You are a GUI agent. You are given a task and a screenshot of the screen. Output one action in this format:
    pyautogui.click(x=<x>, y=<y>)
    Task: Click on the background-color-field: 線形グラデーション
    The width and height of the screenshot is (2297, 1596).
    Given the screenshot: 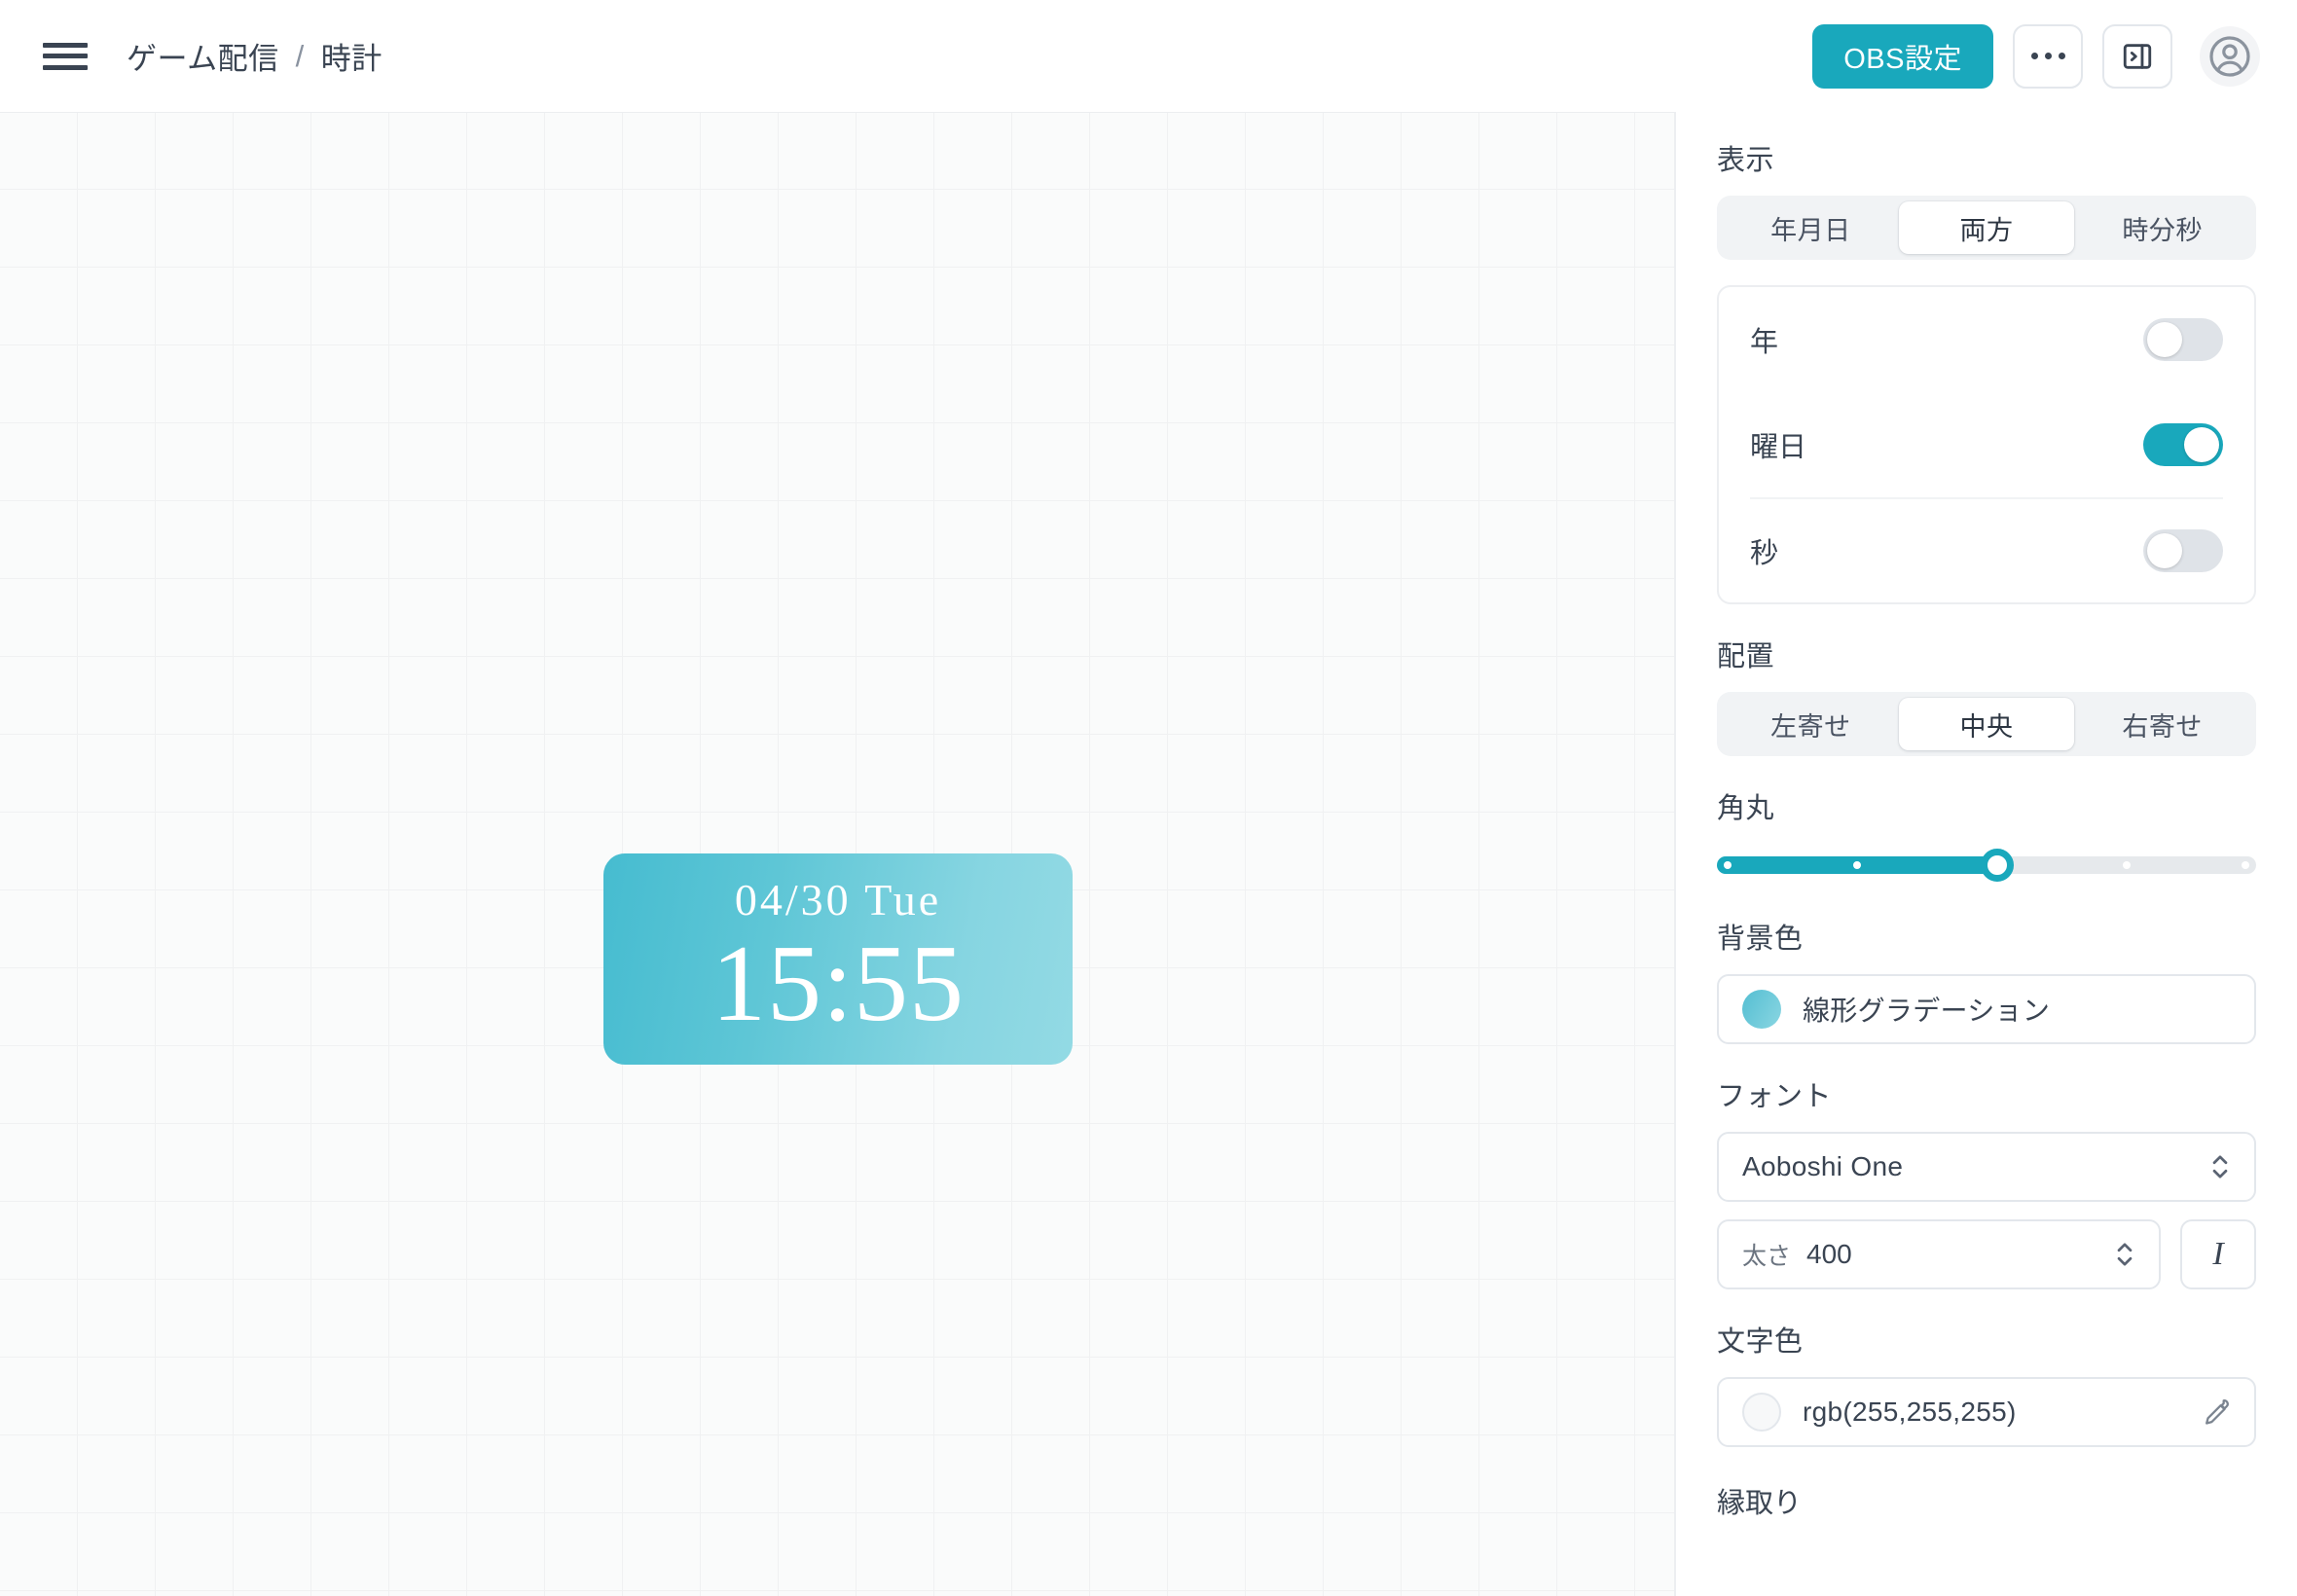 What is the action you would take?
    pyautogui.click(x=1986, y=1009)
    